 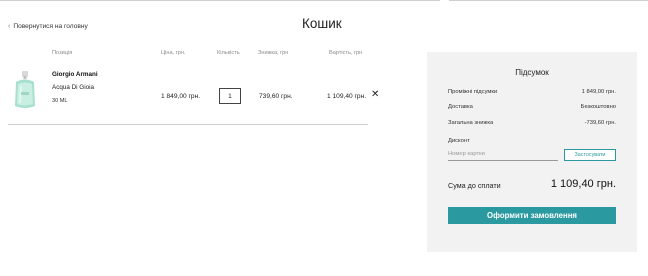 What do you see at coordinates (188, 124) in the screenshot?
I see `row-divider` at bounding box center [188, 124].